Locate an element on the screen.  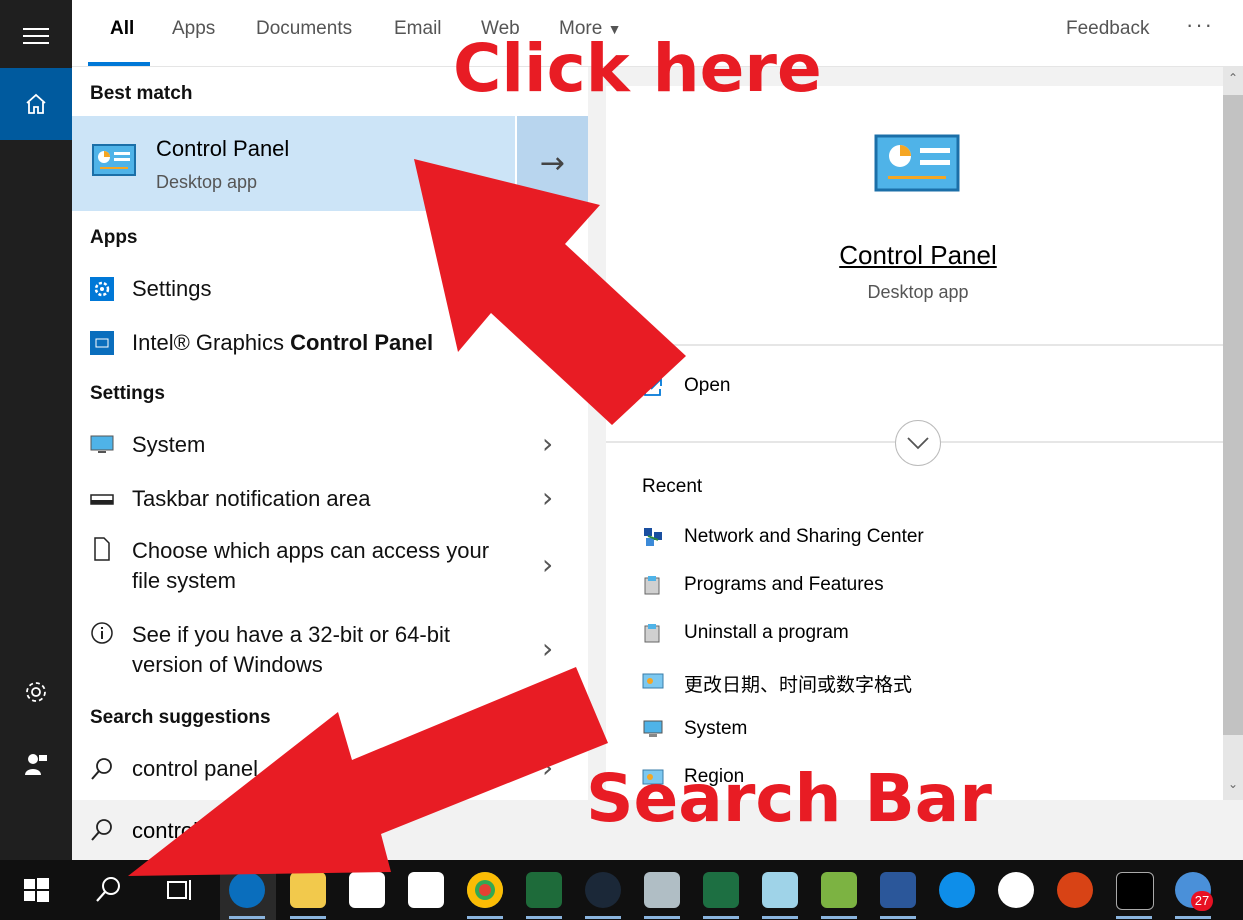
arrow-to-control-panel is located at coordinates (550, 292).